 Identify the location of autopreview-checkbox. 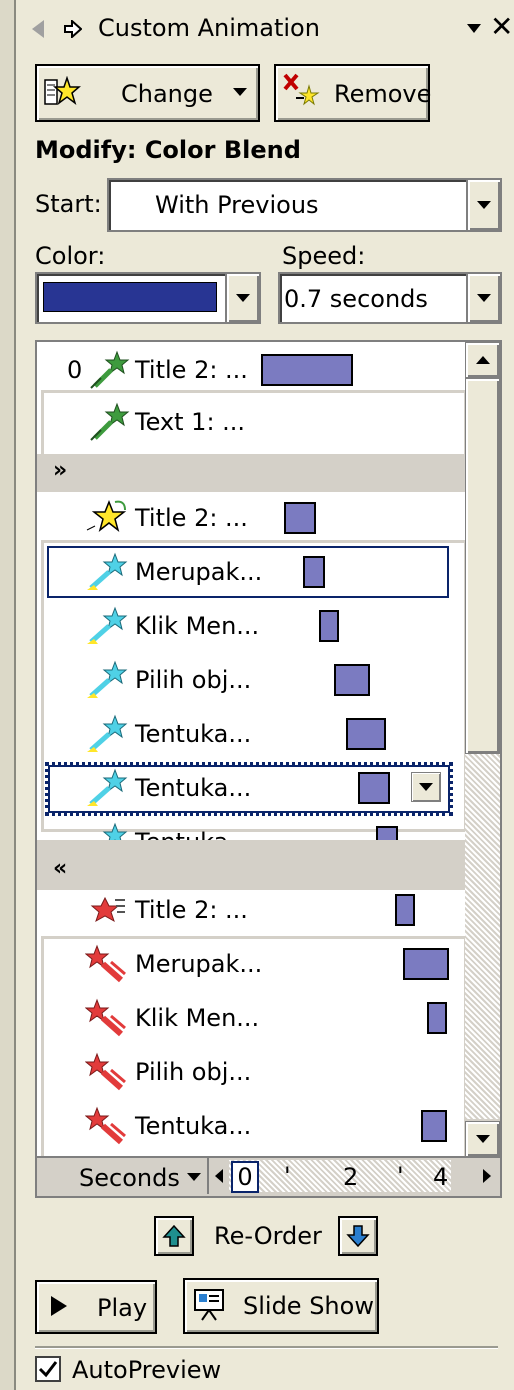
(48, 1369).